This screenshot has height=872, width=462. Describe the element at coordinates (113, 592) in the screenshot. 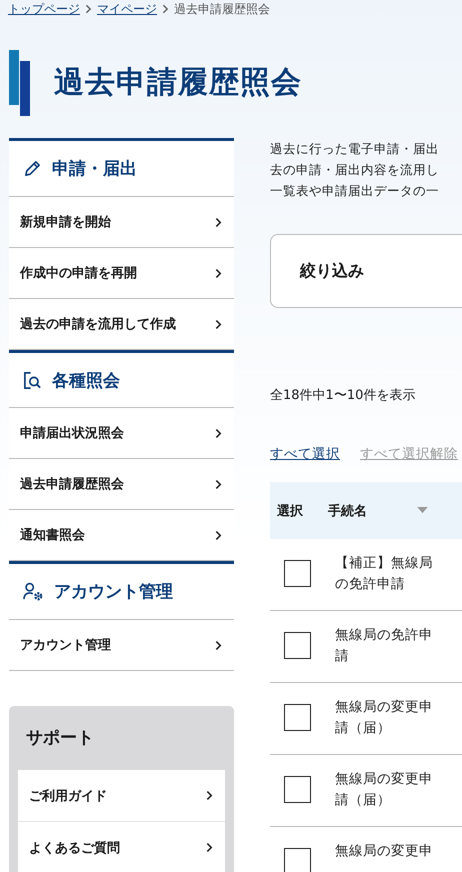

I see `section-heading: アカウント管理` at that location.